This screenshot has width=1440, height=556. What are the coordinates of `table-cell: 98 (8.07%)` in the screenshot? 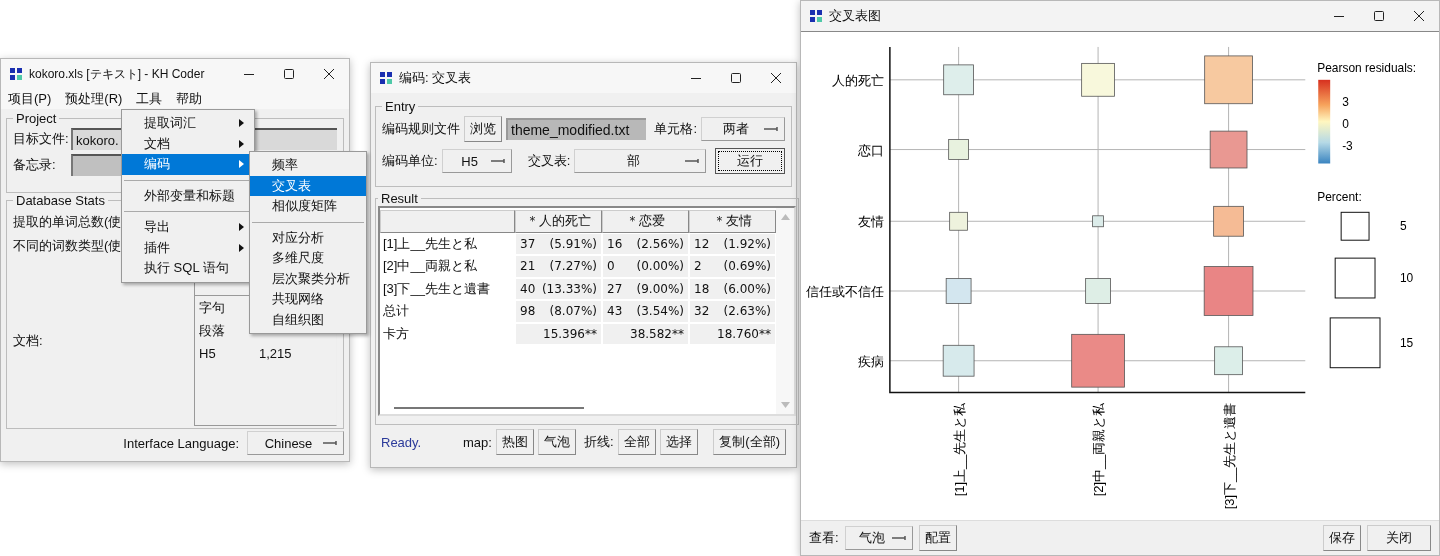 It's located at (558, 311).